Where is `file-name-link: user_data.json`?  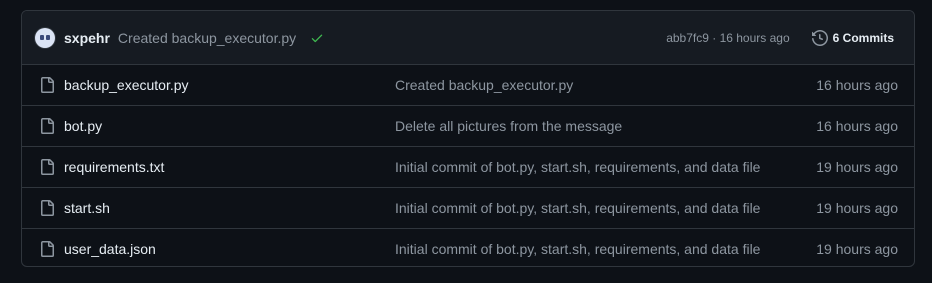 file-name-link: user_data.json is located at coordinates (229, 249).